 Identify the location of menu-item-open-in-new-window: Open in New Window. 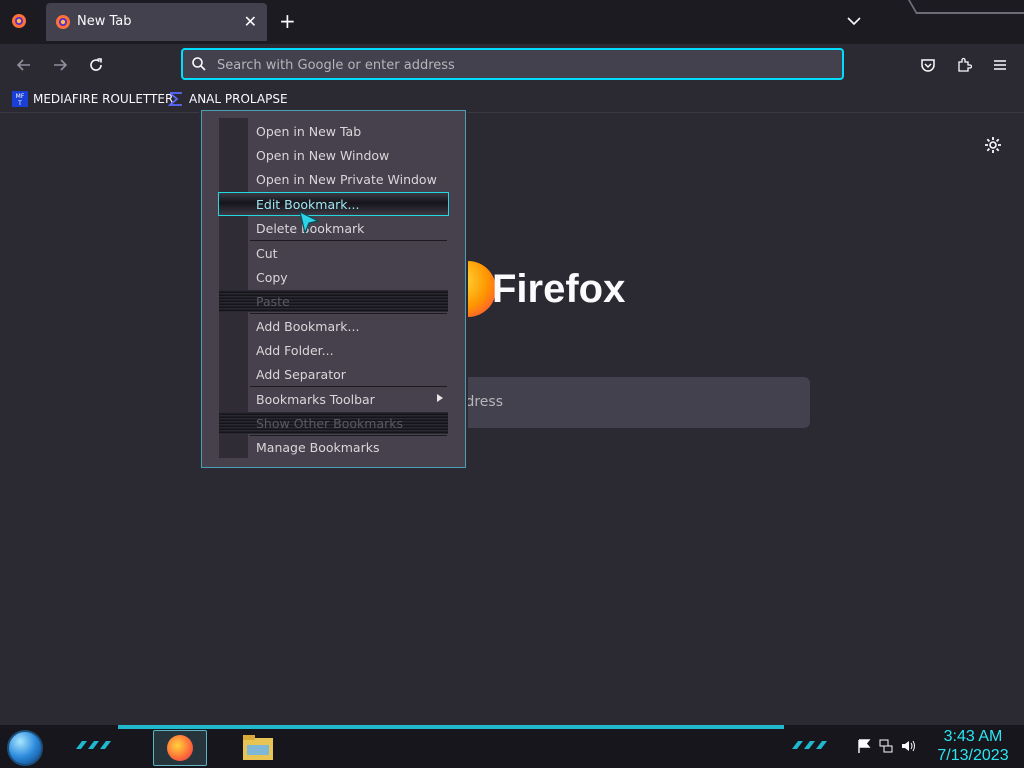
(333, 155).